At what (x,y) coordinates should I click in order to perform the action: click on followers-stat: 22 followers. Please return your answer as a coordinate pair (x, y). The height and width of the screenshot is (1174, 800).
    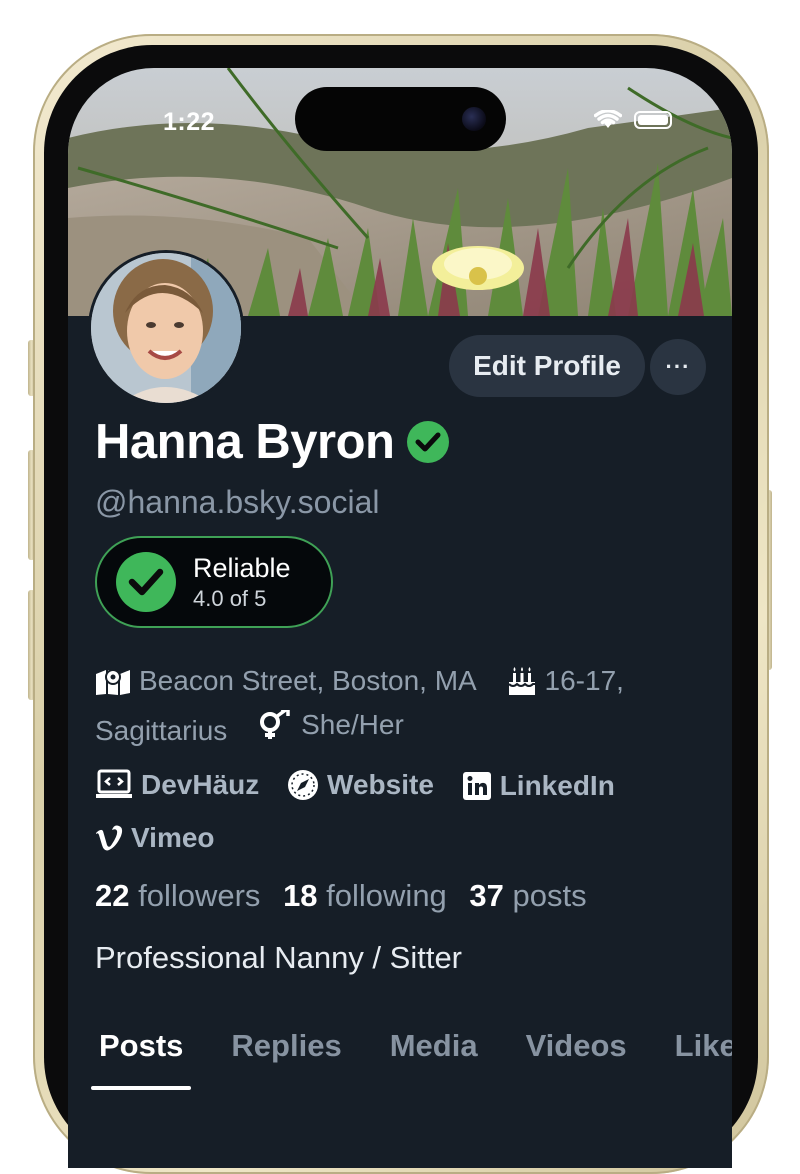
    Looking at the image, I should click on (189, 895).